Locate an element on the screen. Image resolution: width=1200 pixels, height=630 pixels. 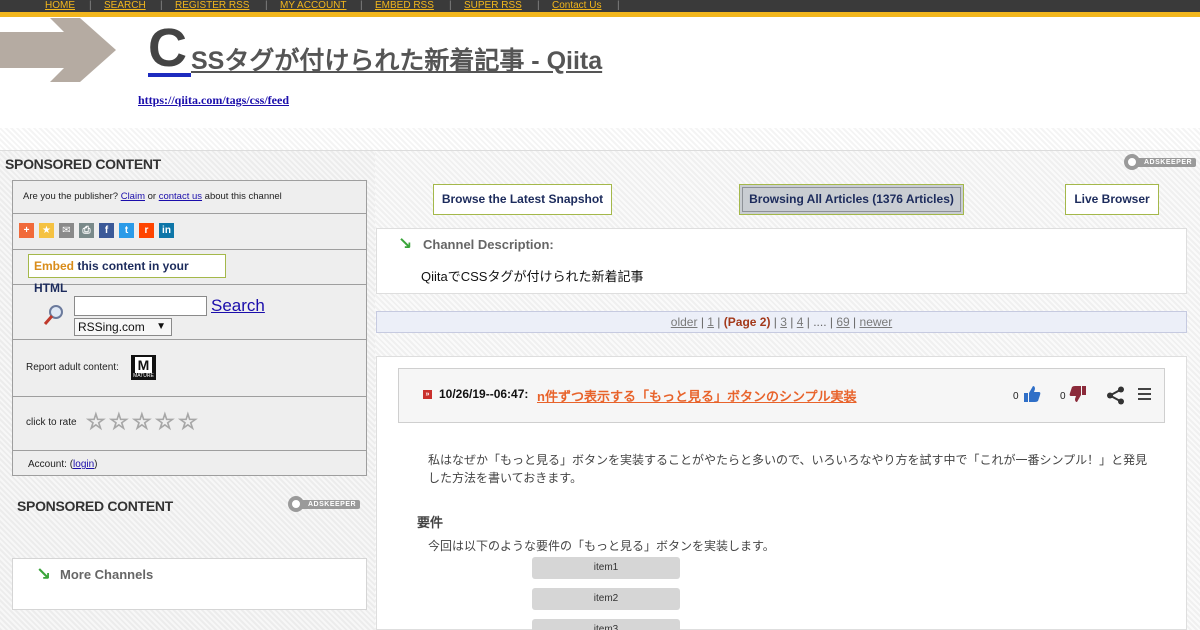
nav-contact-us: Contact Us is located at coordinates (576, 6).